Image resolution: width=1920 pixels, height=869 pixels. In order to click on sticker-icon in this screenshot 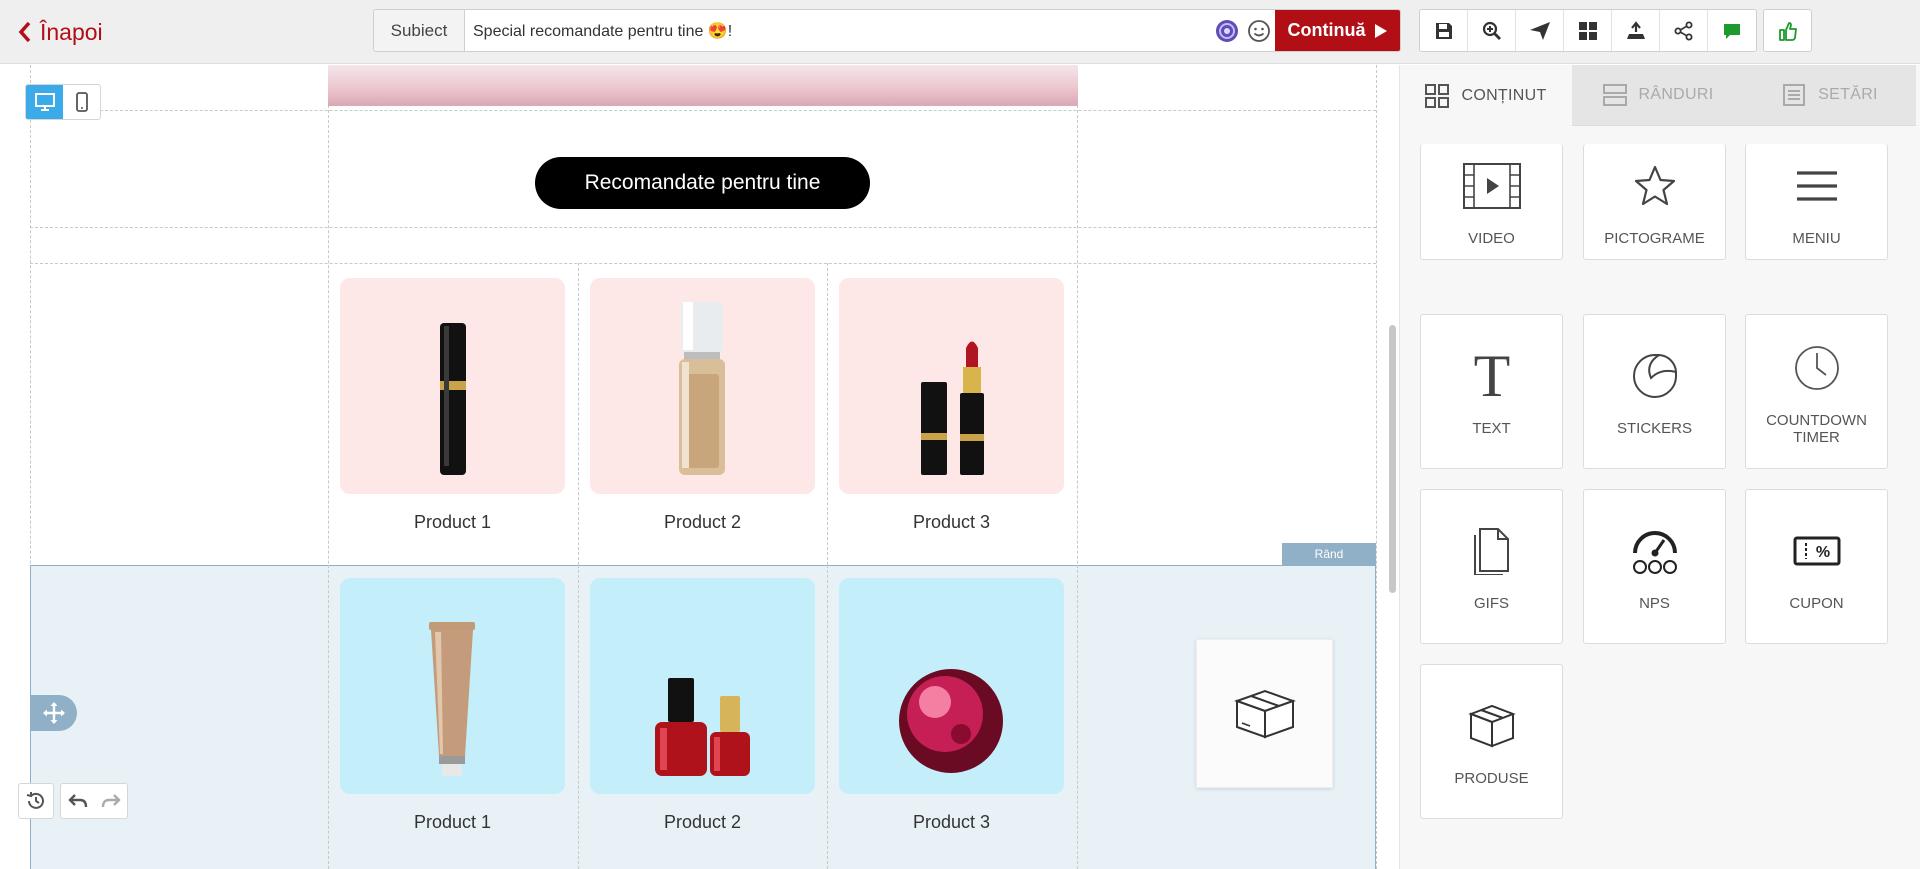, I will do `click(1654, 376)`.